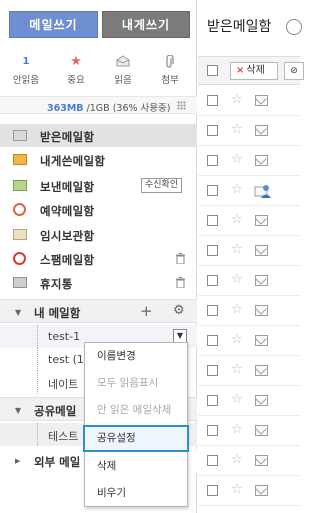  I want to click on mailbox-label: 스팸메일함, so click(67, 260).